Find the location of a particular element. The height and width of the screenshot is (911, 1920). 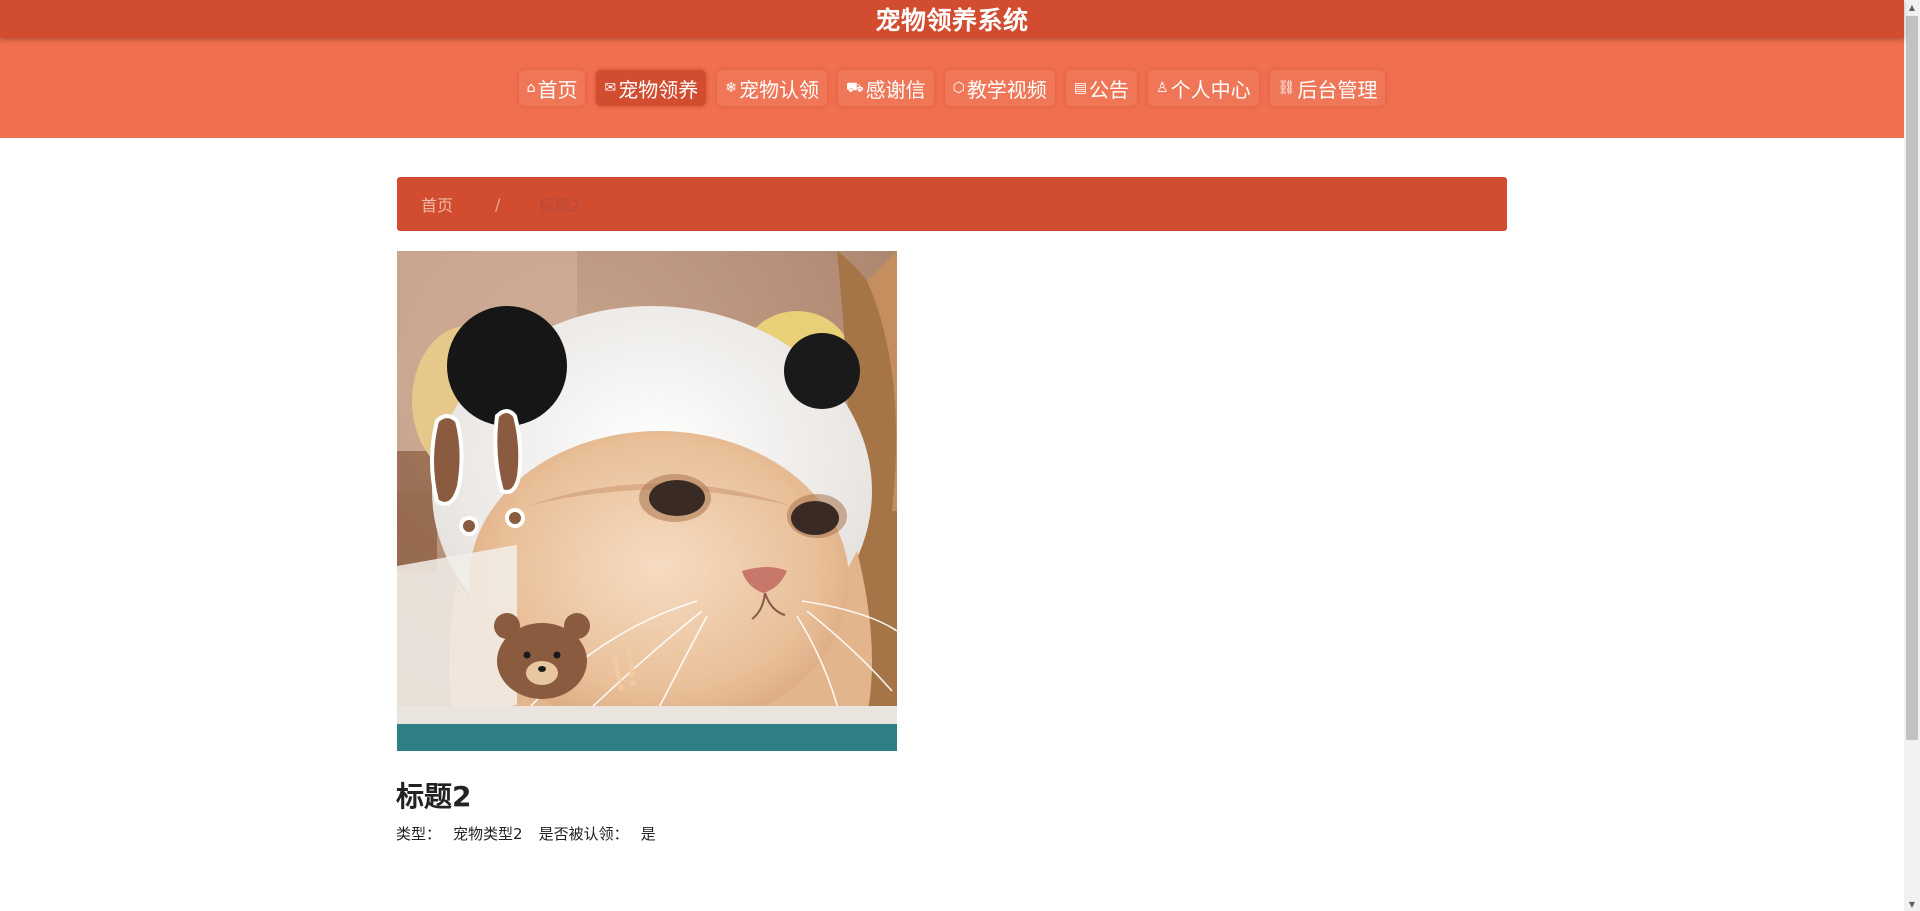

pet-meta: 类型： 宠物类型2 是否被认领： 是 is located at coordinates (534, 833).